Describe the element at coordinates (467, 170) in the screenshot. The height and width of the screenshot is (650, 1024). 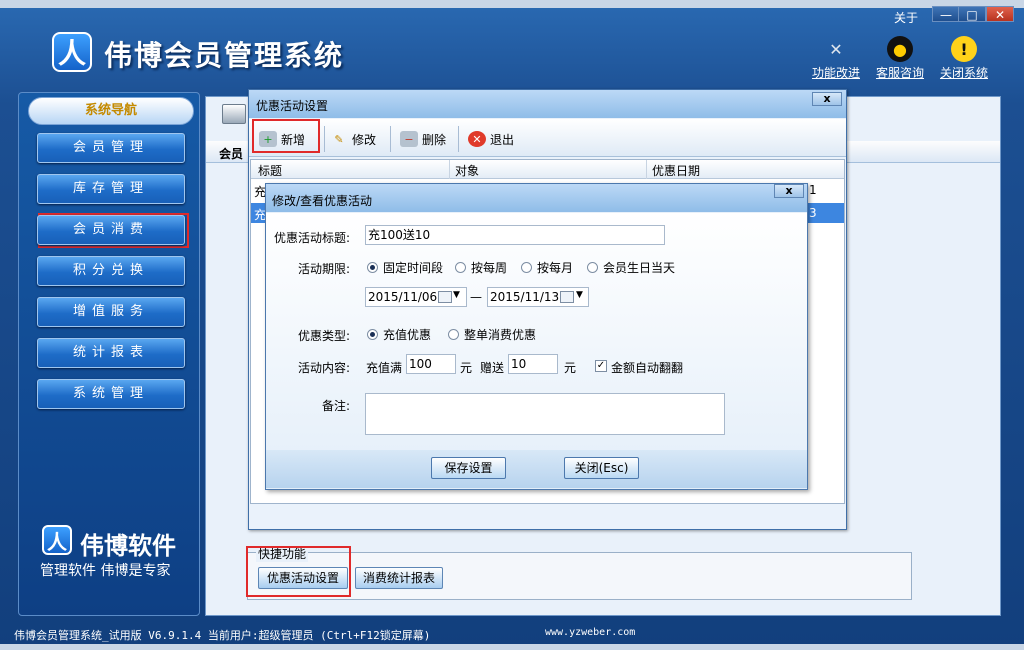
I see `column-target: 对象` at that location.